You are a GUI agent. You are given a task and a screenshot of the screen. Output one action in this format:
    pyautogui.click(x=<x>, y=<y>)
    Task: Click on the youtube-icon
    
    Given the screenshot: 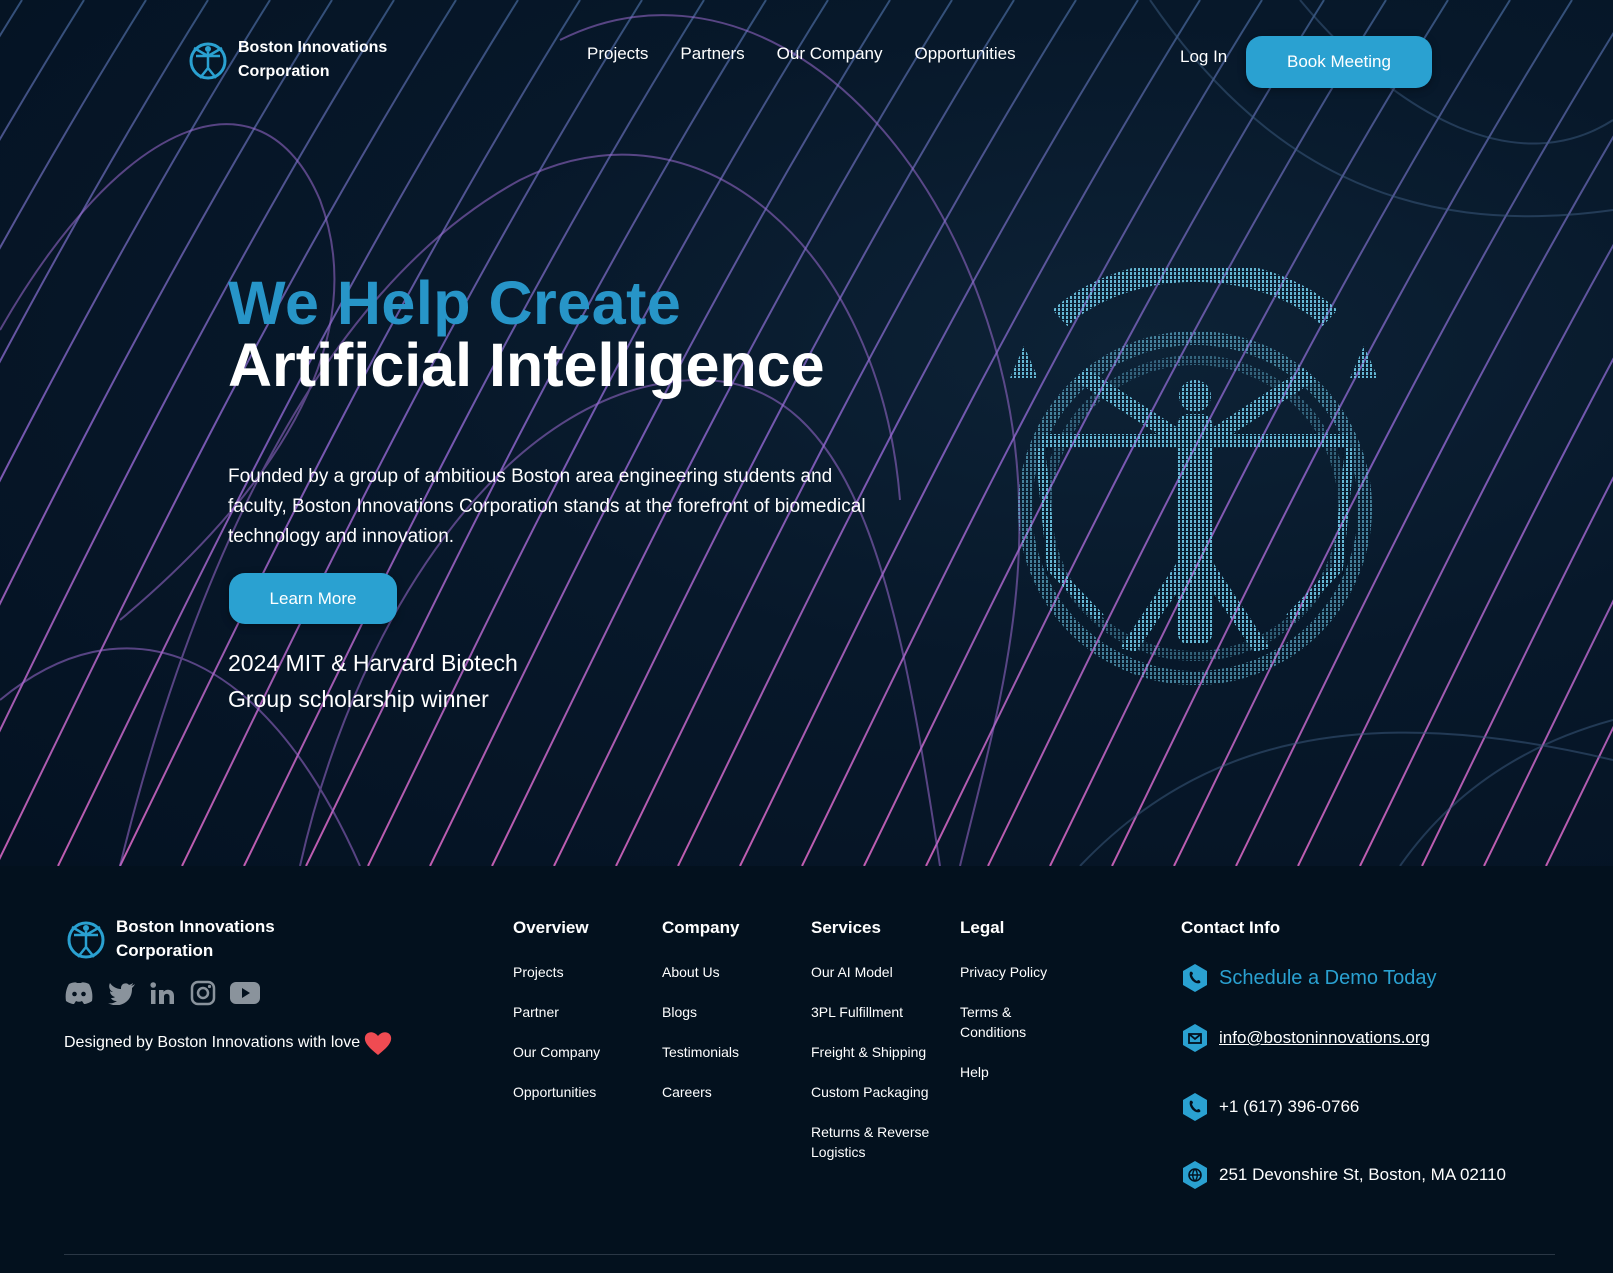 What is the action you would take?
    pyautogui.click(x=245, y=993)
    